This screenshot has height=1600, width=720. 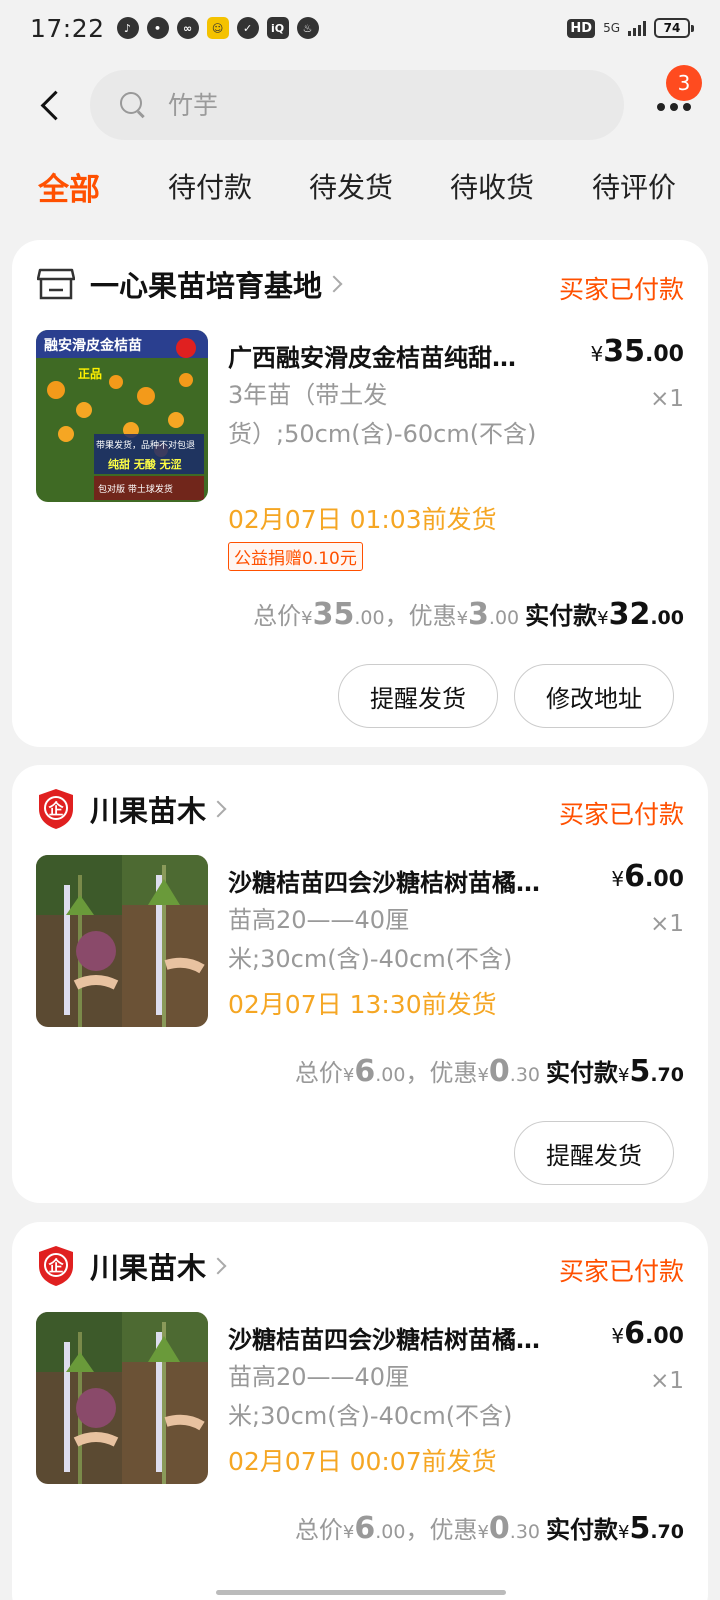 What do you see at coordinates (492, 186) in the screenshot?
I see `tab-pending-receipt: 待收货` at bounding box center [492, 186].